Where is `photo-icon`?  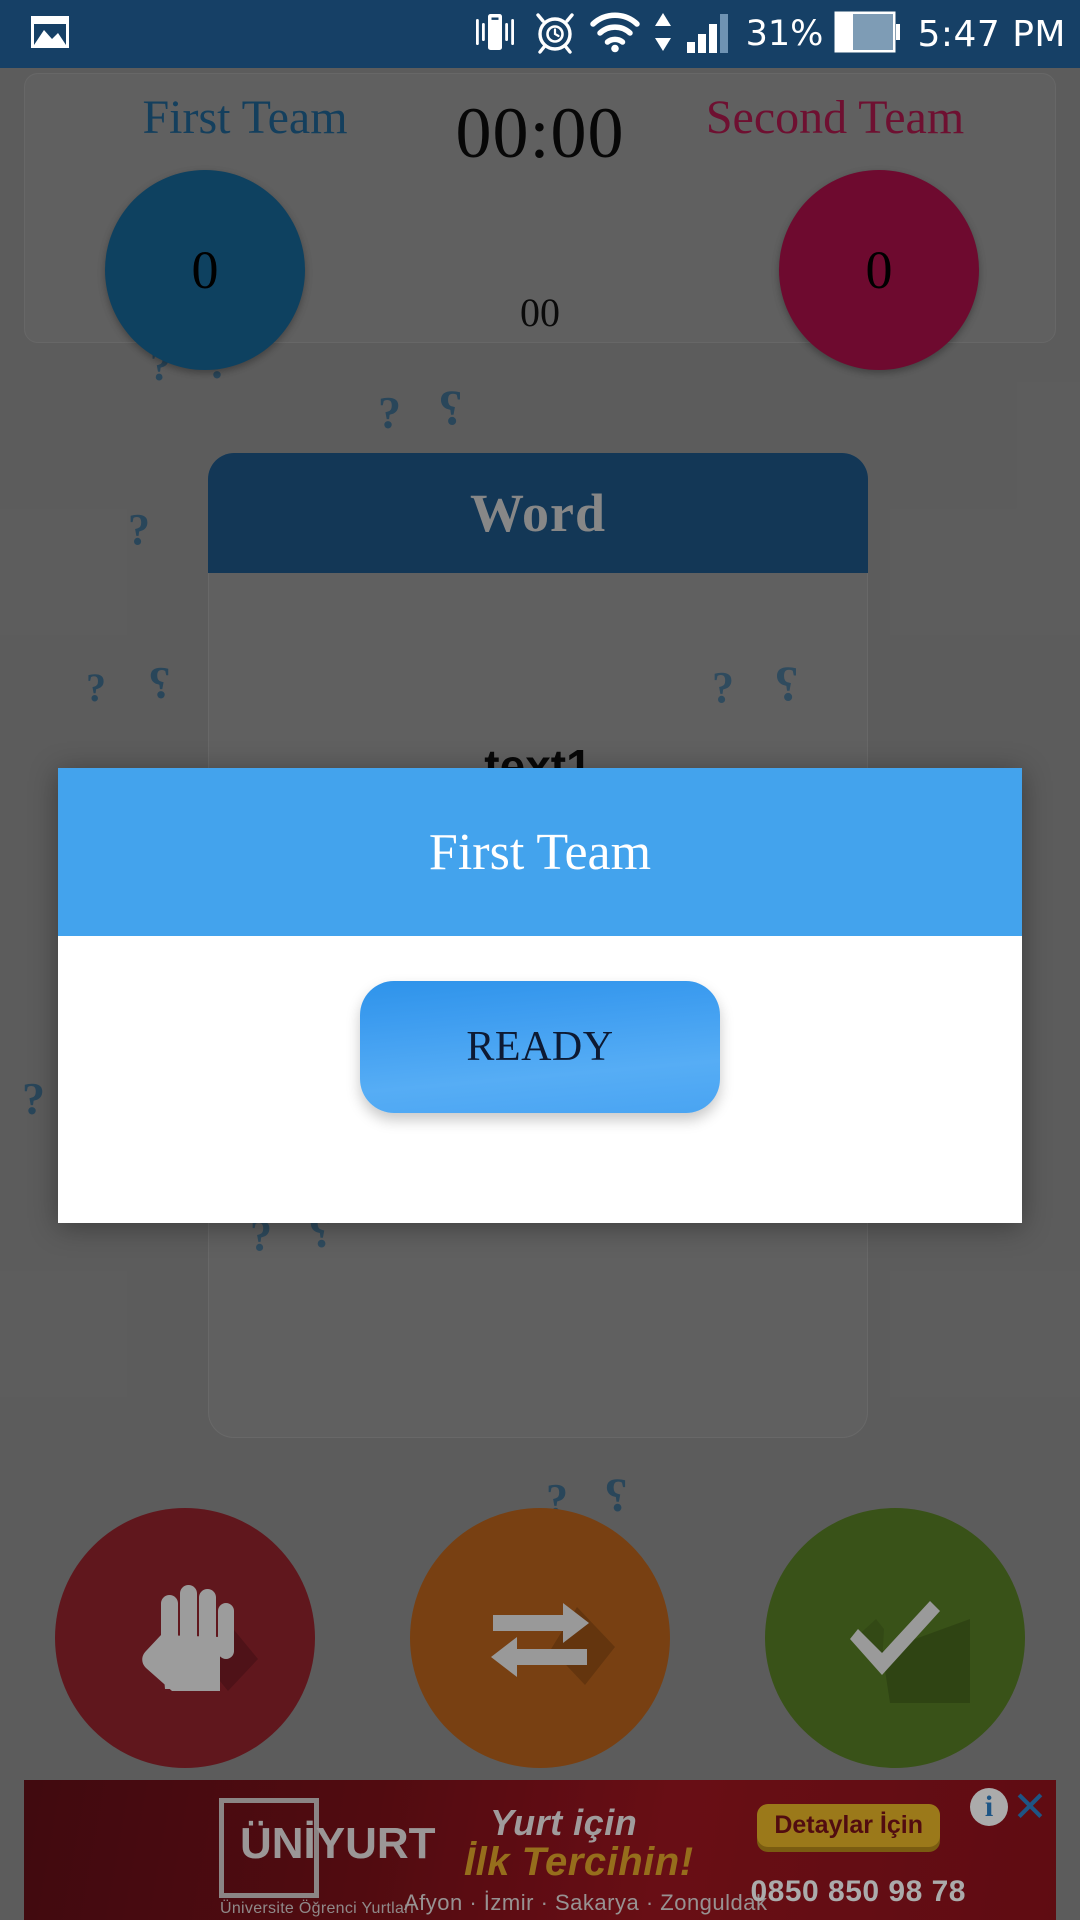 photo-icon is located at coordinates (50, 34).